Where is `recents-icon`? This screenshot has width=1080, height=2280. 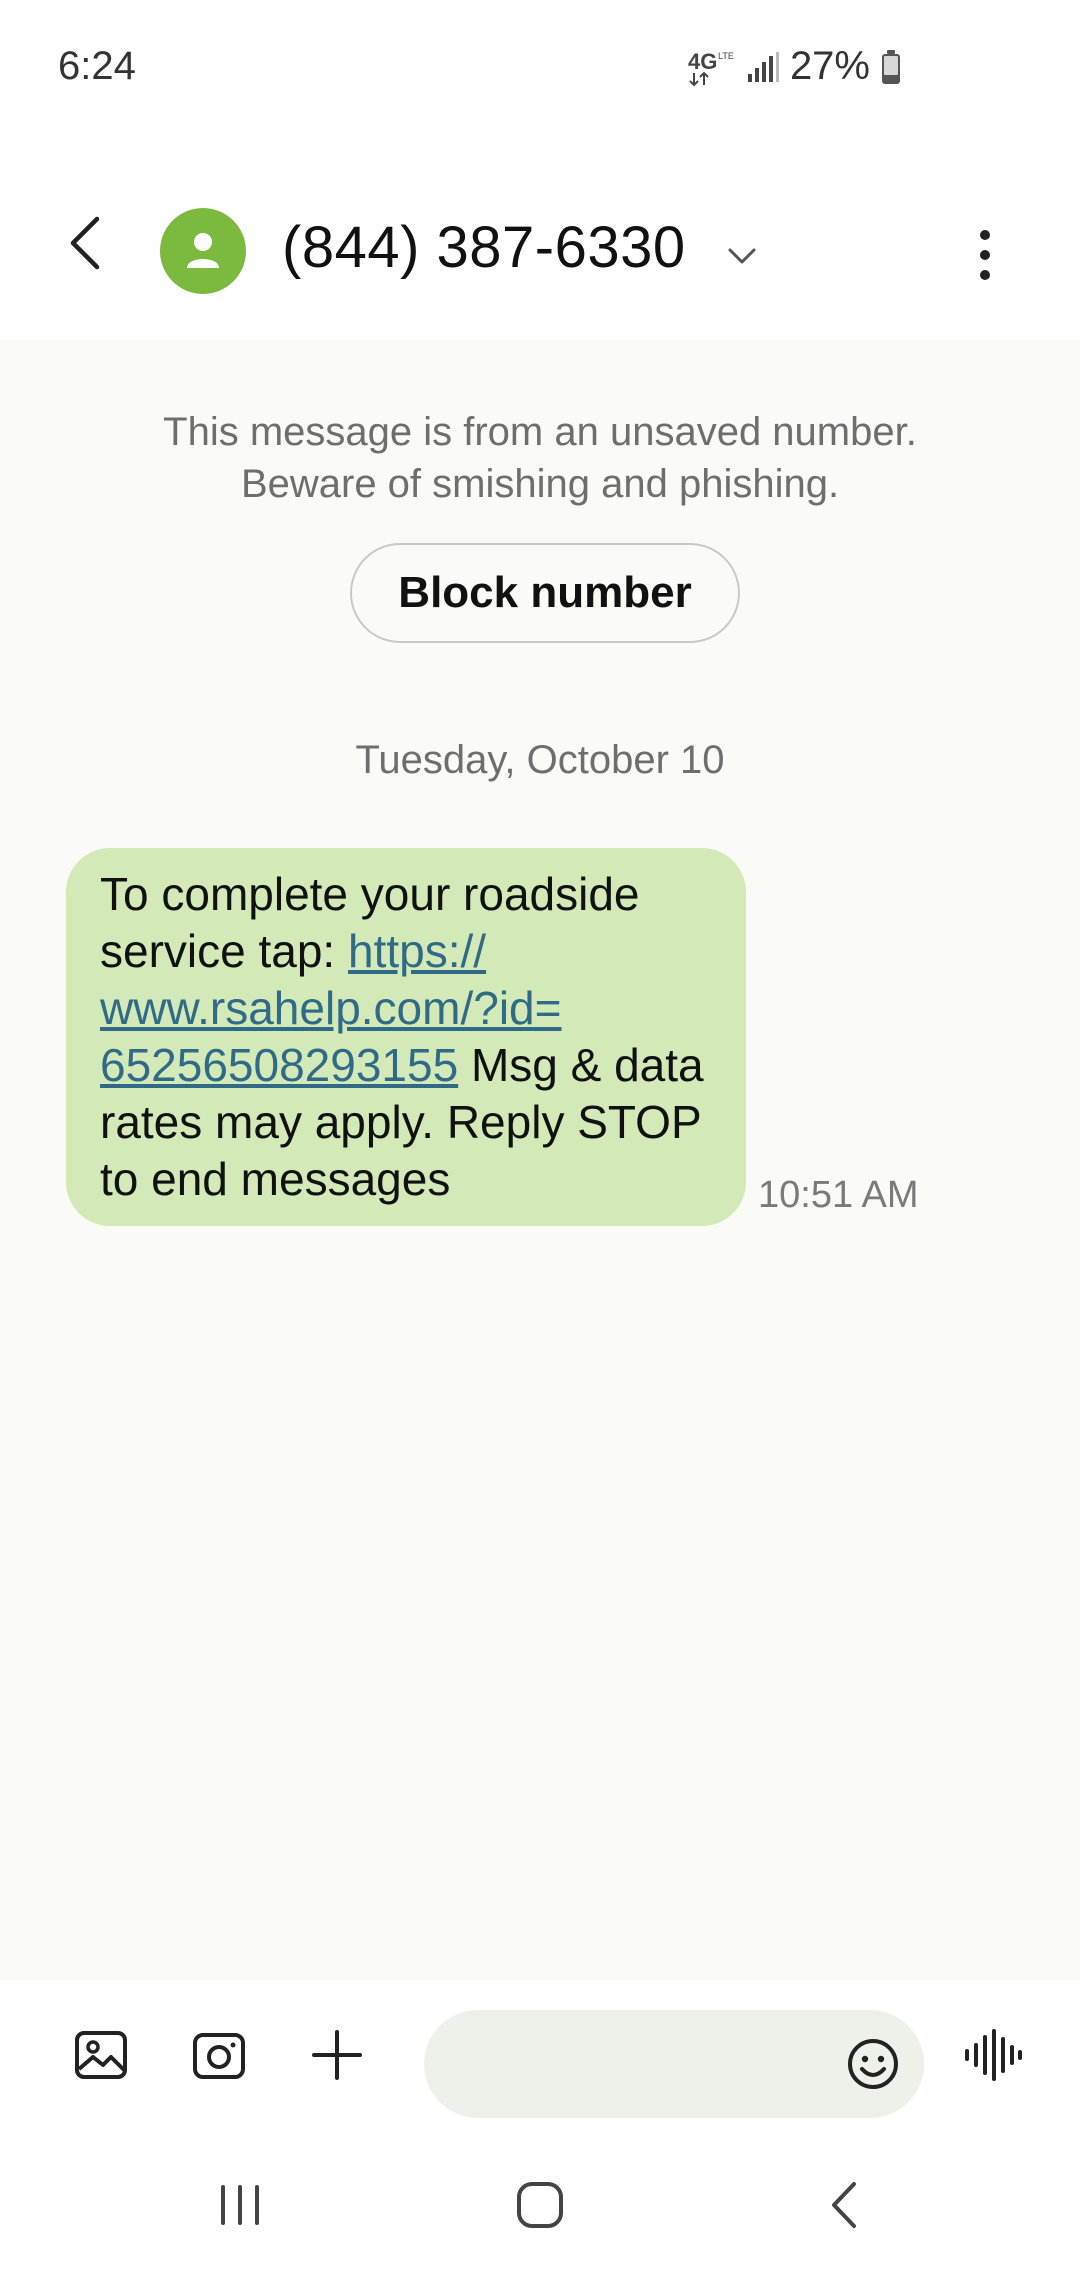 recents-icon is located at coordinates (240, 2205).